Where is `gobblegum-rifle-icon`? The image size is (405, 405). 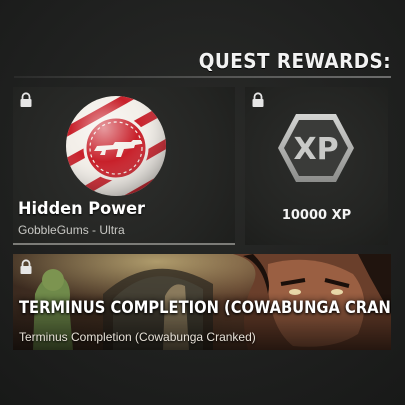
gobblegum-rifle-icon is located at coordinates (116, 146).